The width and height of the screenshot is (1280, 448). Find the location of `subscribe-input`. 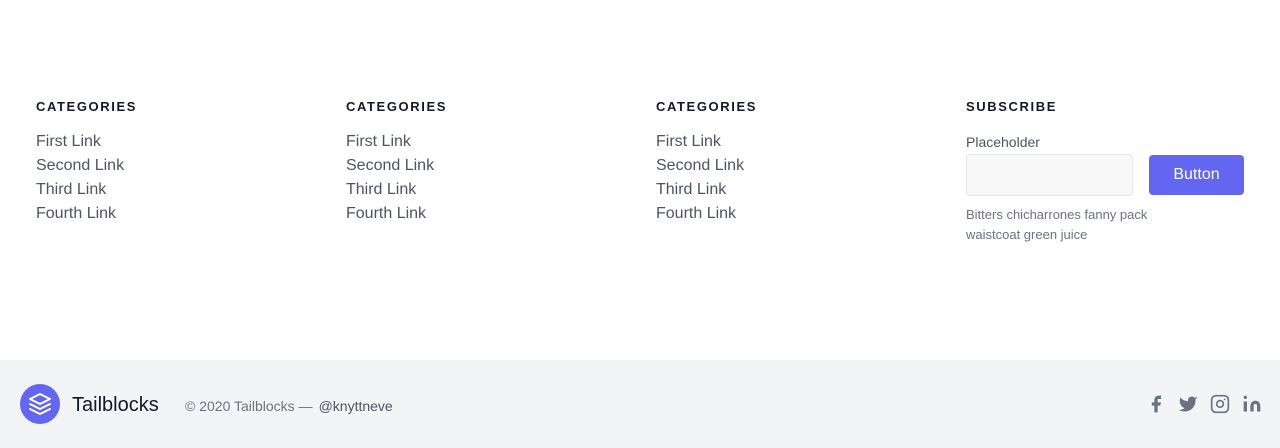

subscribe-input is located at coordinates (1049, 175).